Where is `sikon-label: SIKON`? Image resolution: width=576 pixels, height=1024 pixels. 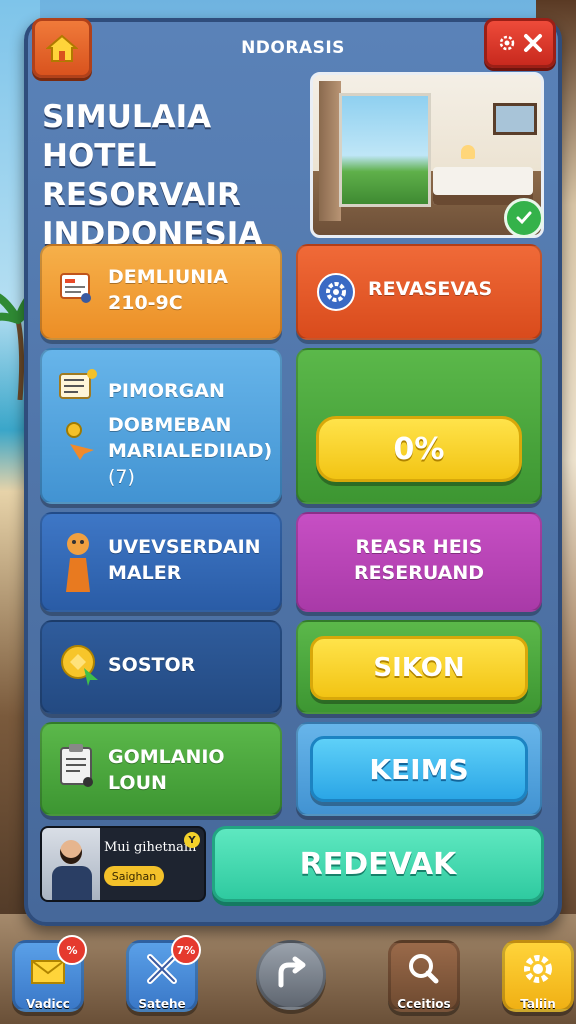 sikon-label: SIKON is located at coordinates (419, 668).